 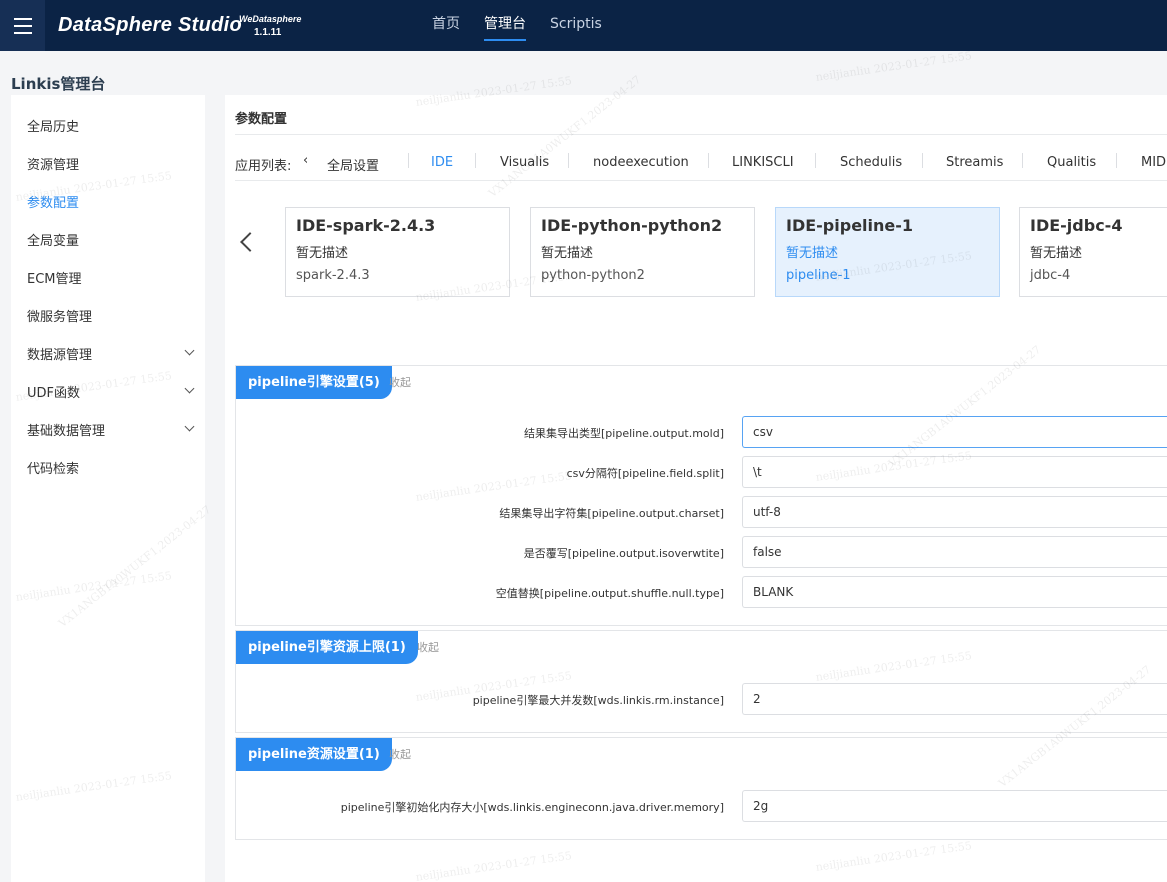 What do you see at coordinates (53, 391) in the screenshot?
I see `sidebar-item-udf-functions: UDF函数` at bounding box center [53, 391].